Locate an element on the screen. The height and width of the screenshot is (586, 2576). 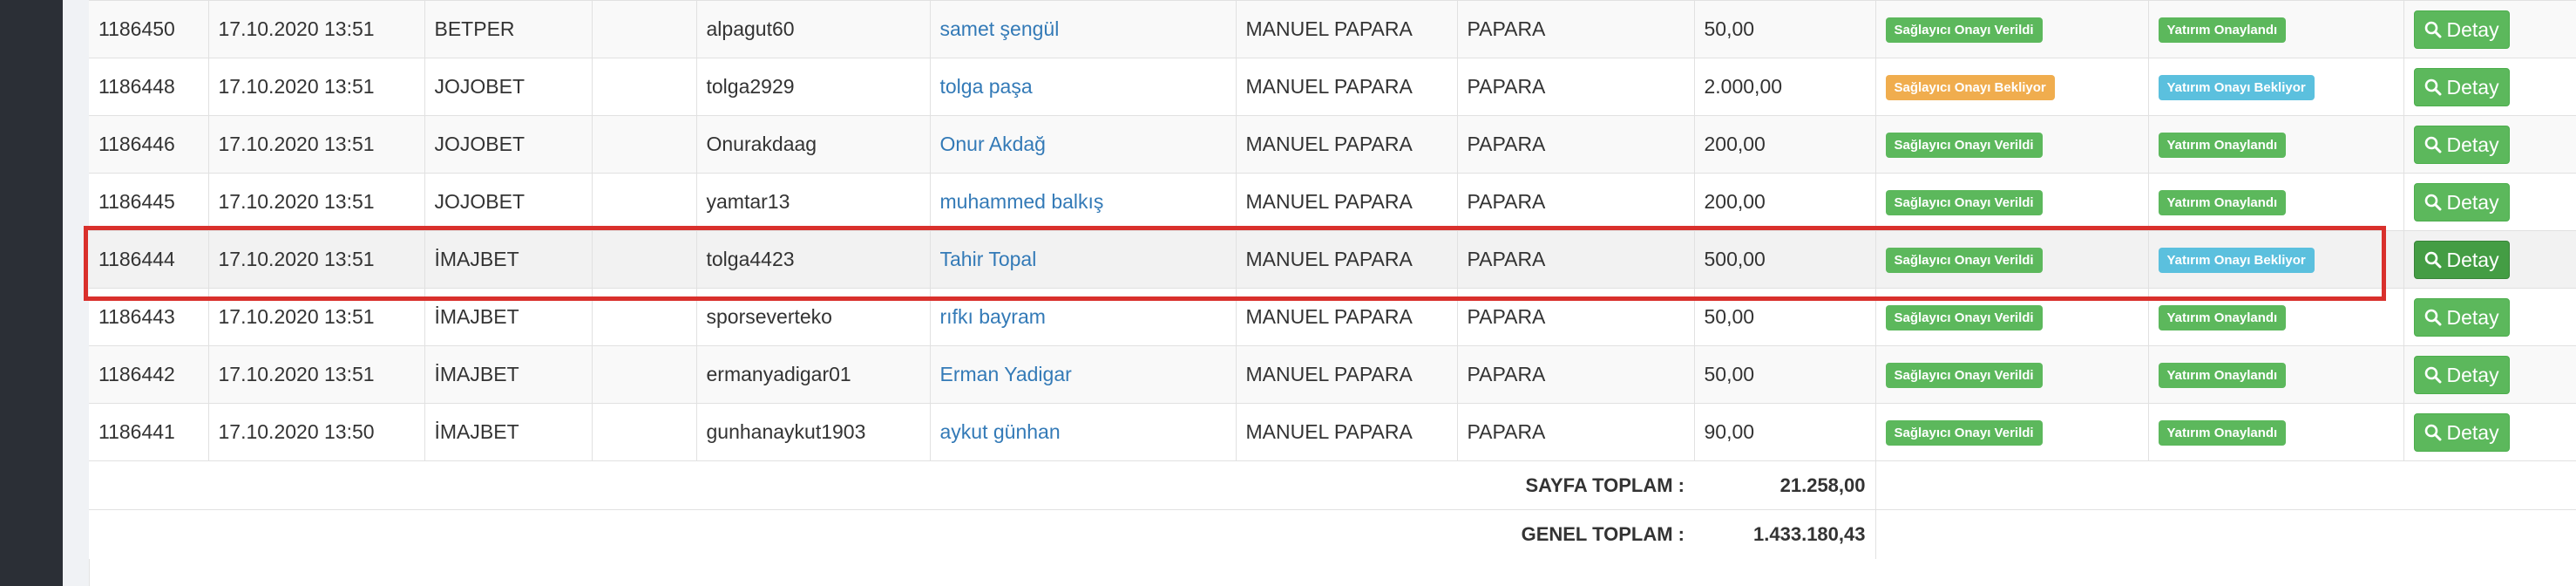
row-name-link: muhammed balkış is located at coordinates (1022, 201).